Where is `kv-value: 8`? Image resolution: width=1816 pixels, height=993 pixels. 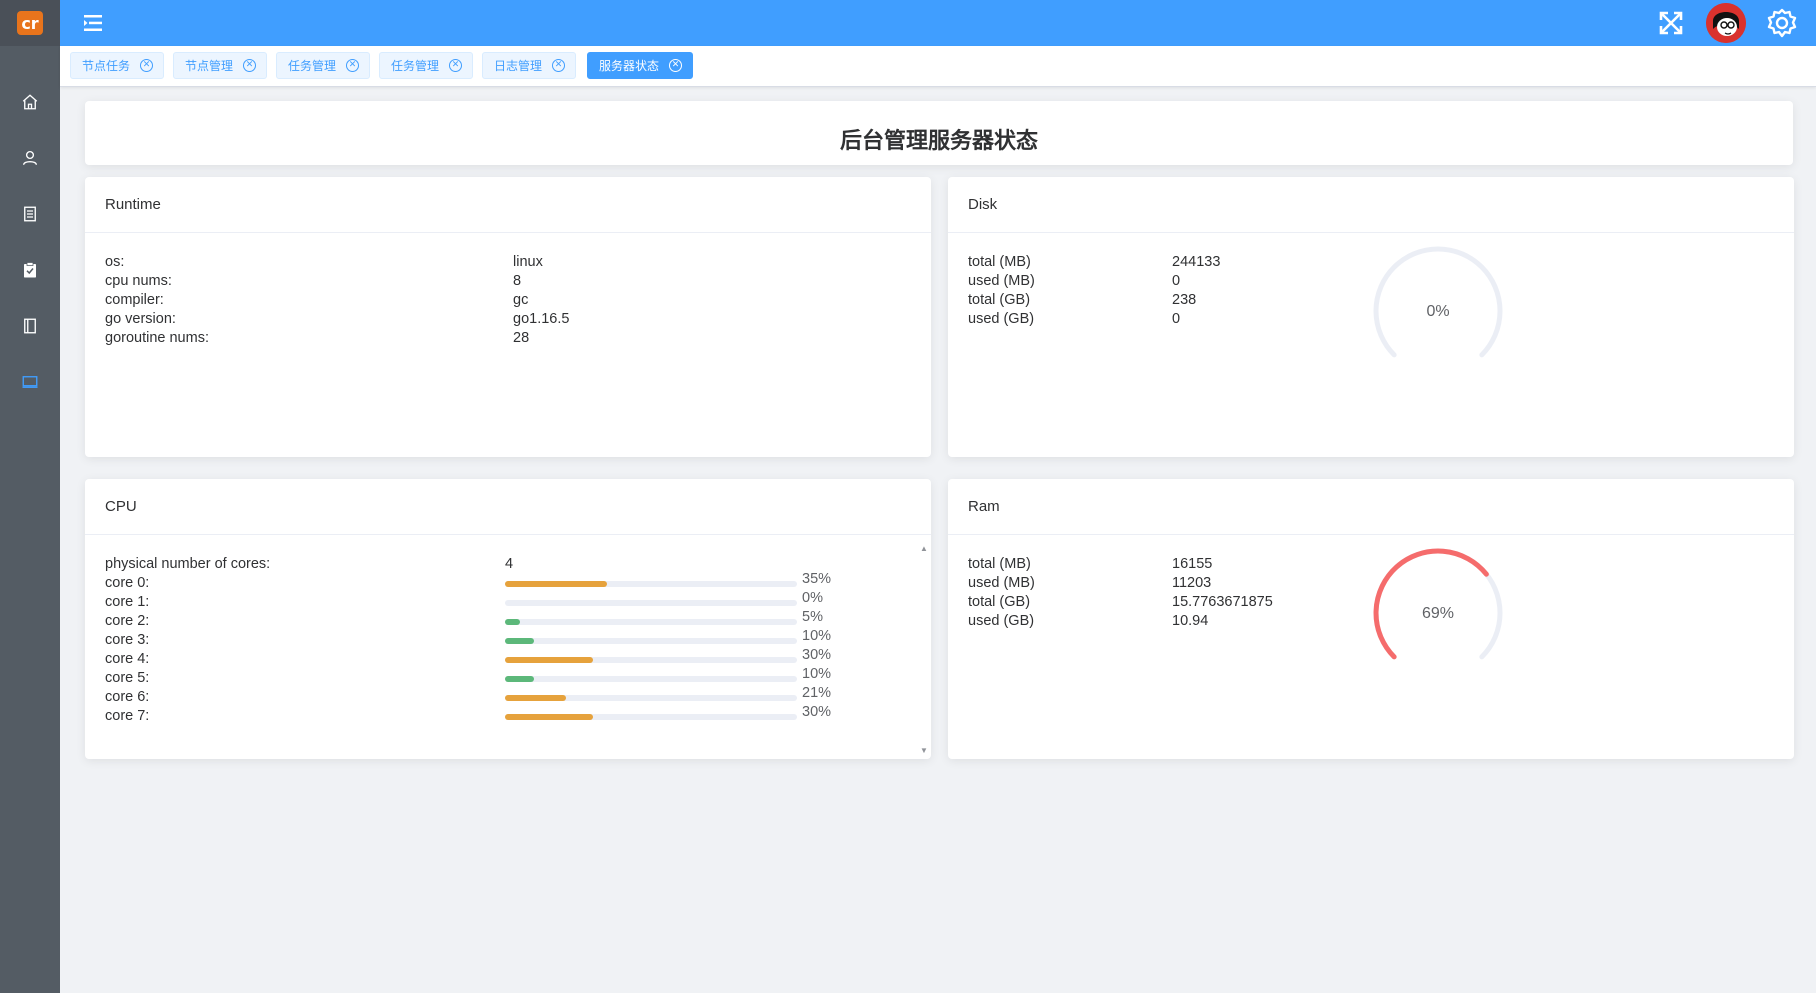
kv-value: 8 is located at coordinates (517, 281).